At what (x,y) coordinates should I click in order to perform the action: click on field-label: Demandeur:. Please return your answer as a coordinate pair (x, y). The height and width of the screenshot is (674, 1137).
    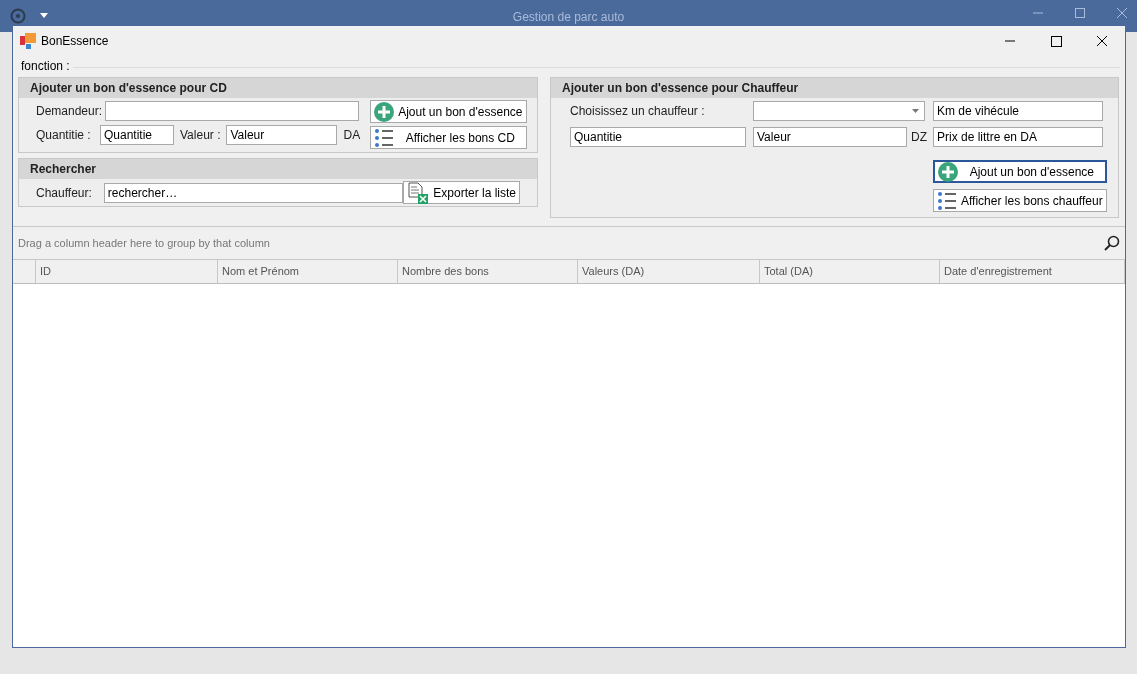
    Looking at the image, I should click on (69, 111).